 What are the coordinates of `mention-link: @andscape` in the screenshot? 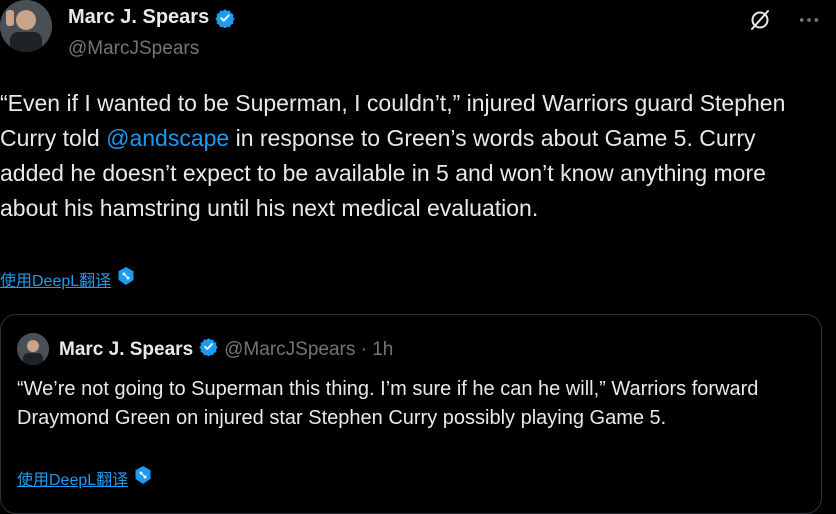 It's located at (167, 138).